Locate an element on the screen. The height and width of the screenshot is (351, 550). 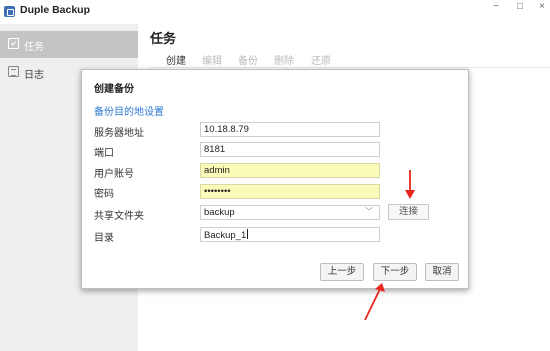
app-title: Duple Backup is located at coordinates (55, 10).